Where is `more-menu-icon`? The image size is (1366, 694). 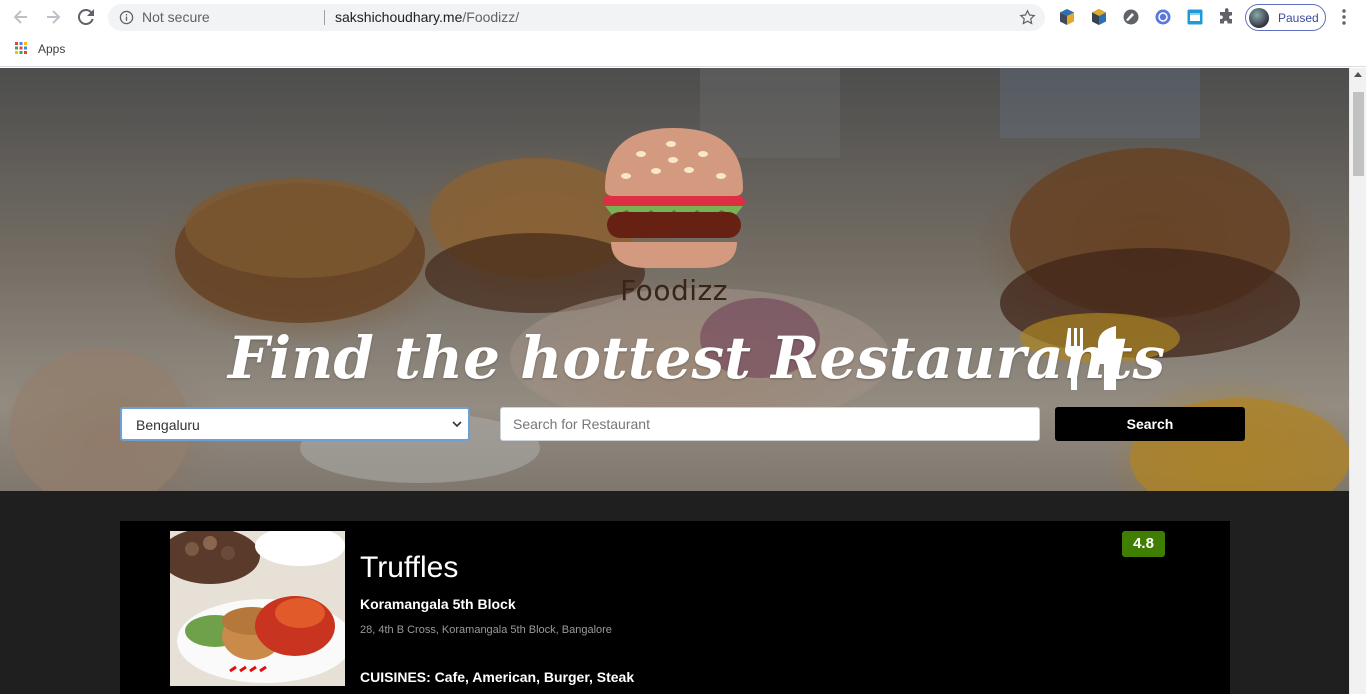
more-menu-icon is located at coordinates (1344, 17).